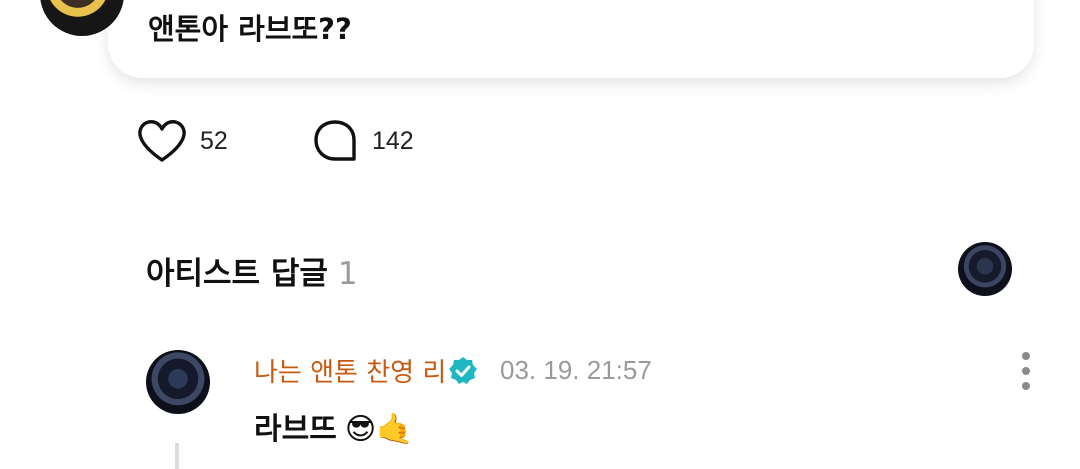 Image resolution: width=1080 pixels, height=469 pixels. I want to click on artist-avatar, so click(985, 269).